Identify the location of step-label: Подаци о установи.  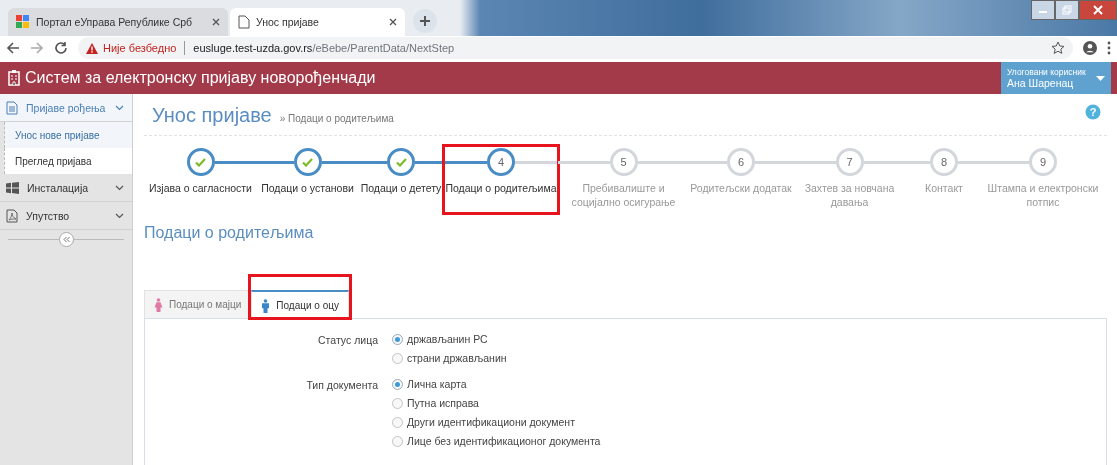
(307, 188).